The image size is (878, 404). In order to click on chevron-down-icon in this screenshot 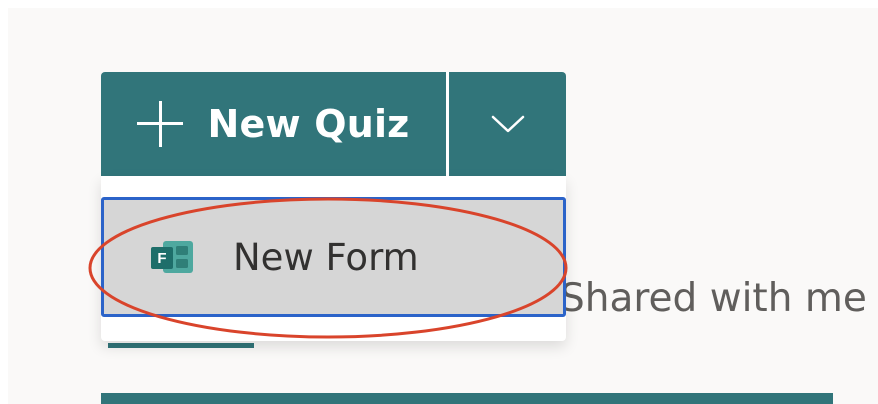, I will do `click(508, 124)`.